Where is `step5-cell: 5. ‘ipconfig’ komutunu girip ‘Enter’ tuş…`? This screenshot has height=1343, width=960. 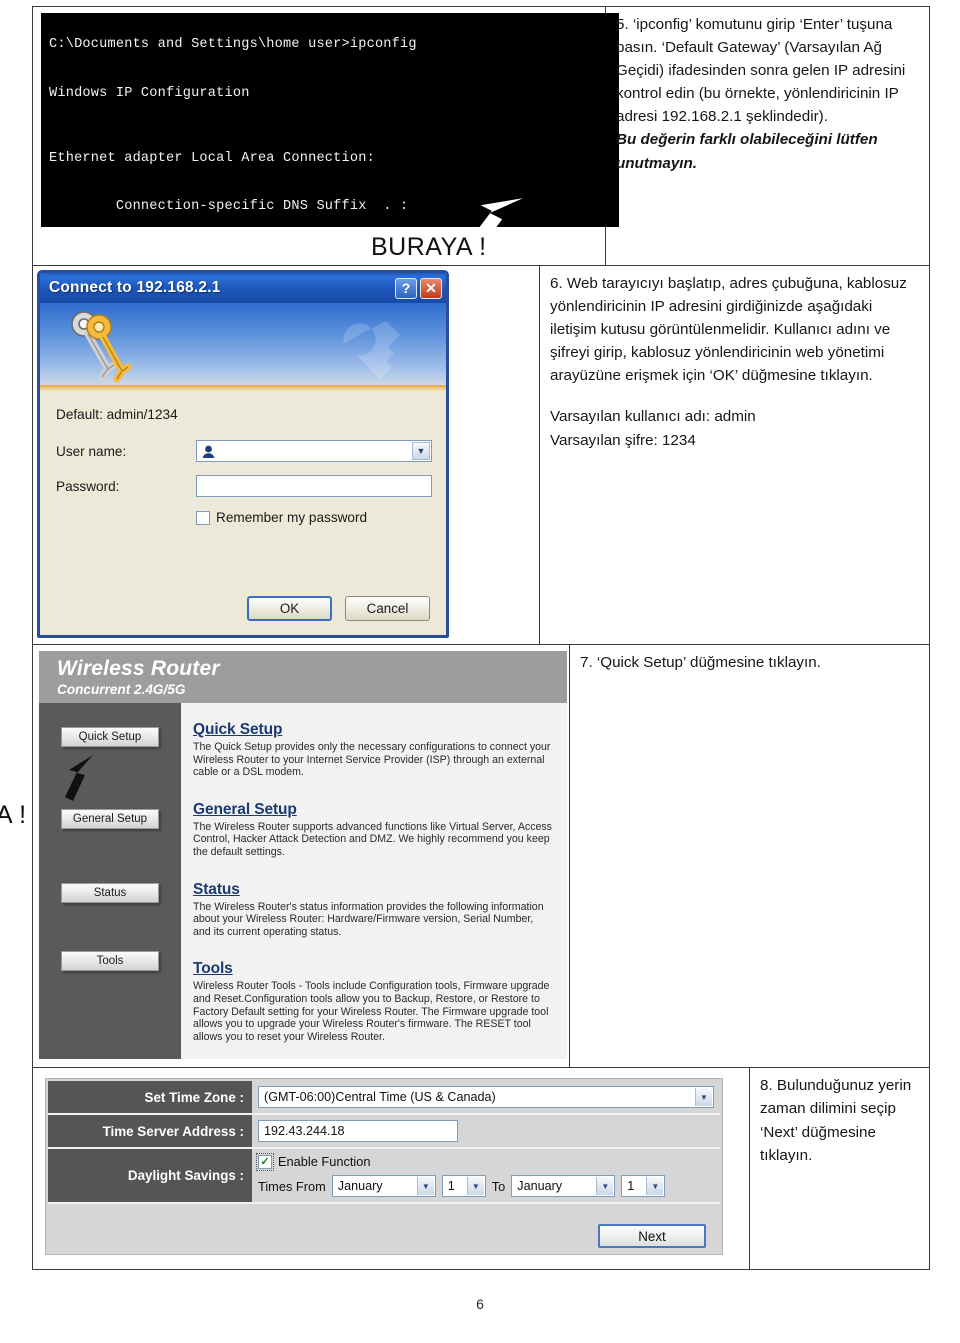 step5-cell: 5. ‘ipconfig’ komutunu girip ‘Enter’ tuş… is located at coordinates (768, 136).